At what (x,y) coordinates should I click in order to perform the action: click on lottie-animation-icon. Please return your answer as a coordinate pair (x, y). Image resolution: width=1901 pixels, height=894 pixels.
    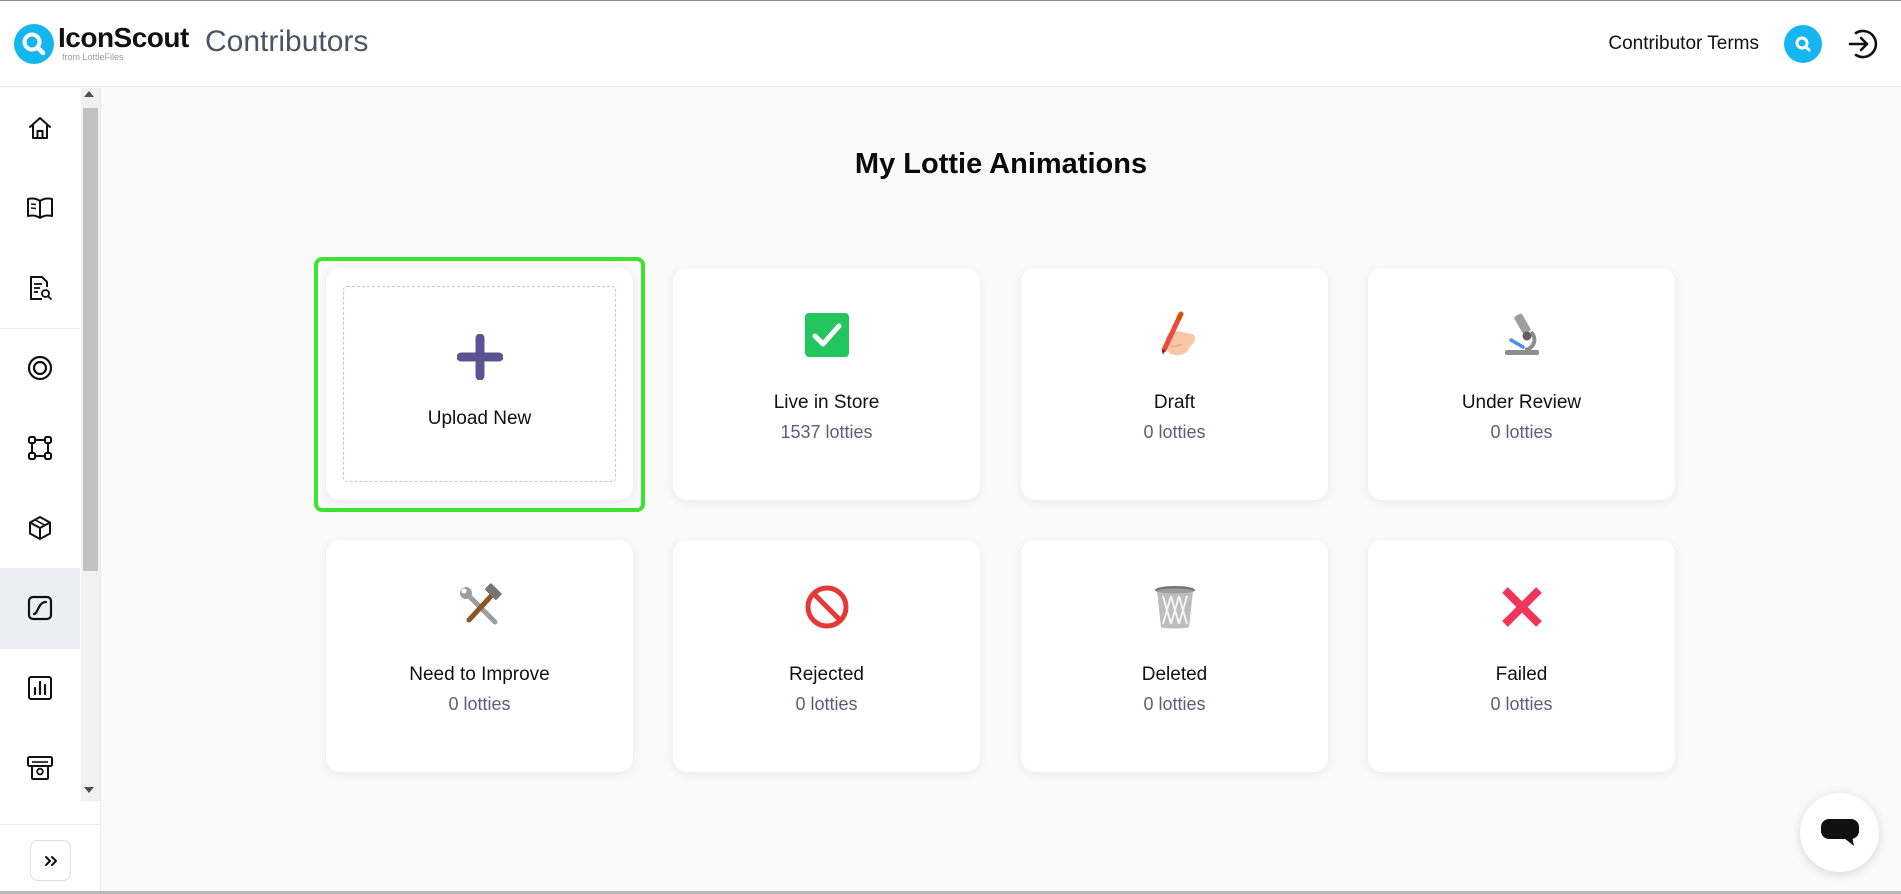
    Looking at the image, I should click on (40, 608).